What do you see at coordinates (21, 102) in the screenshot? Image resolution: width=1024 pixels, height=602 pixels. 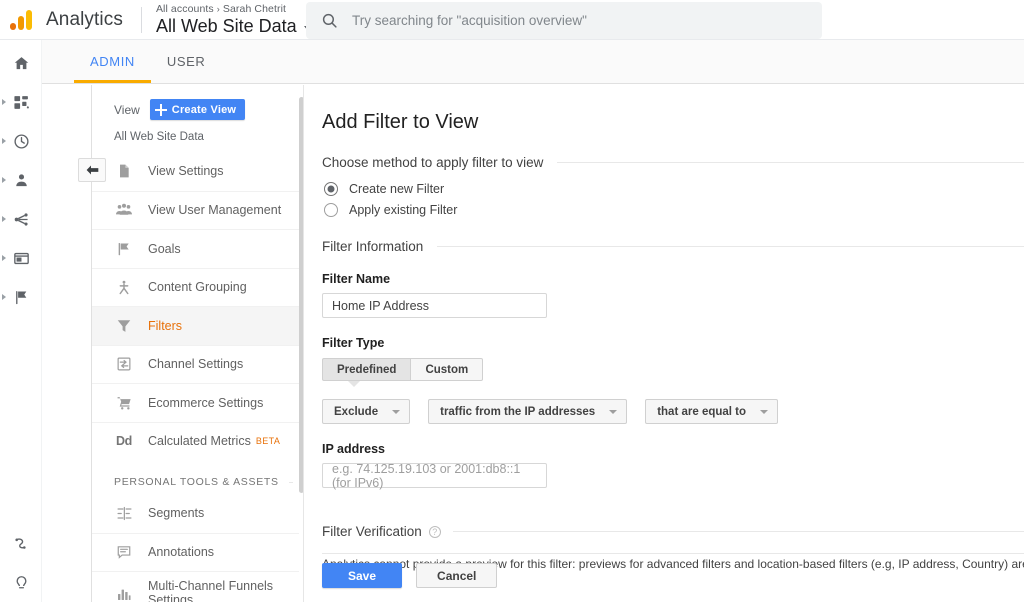 I see `rail-item-customization` at bounding box center [21, 102].